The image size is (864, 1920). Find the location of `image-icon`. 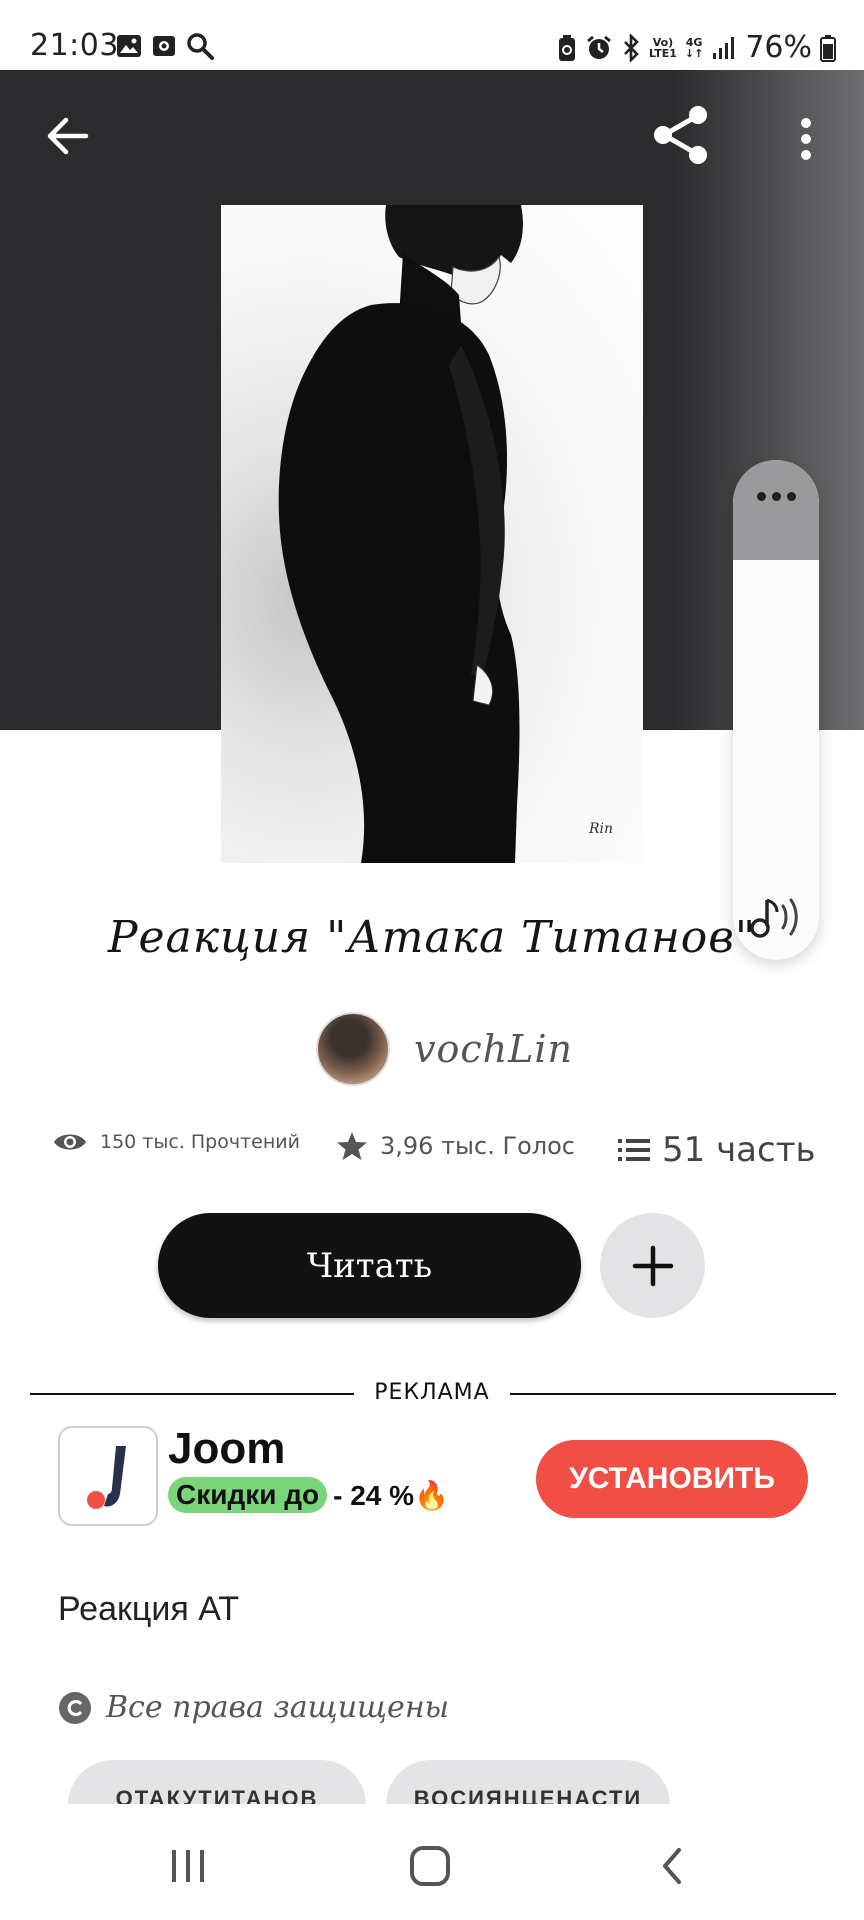

image-icon is located at coordinates (129, 46).